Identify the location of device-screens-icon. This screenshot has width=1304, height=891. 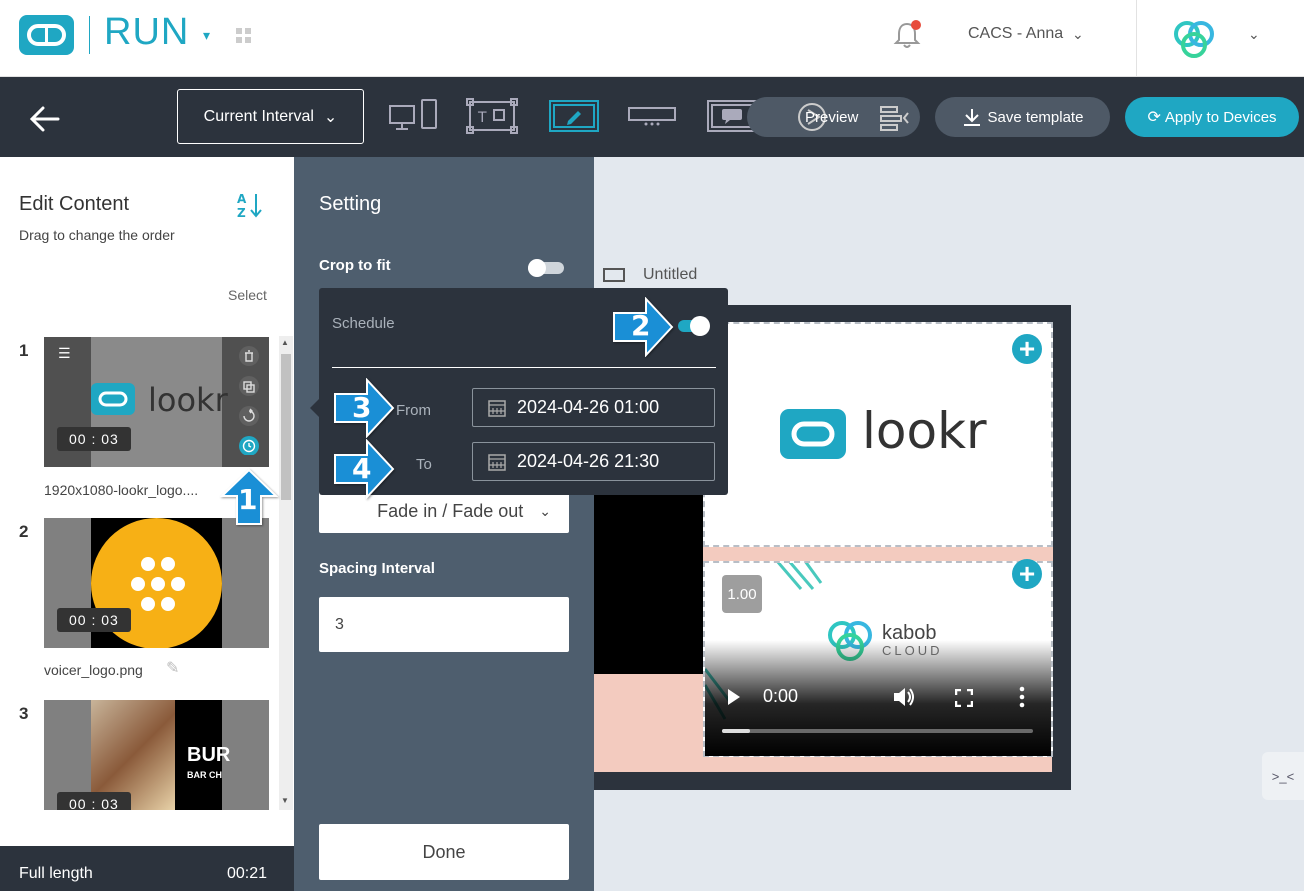
(414, 116).